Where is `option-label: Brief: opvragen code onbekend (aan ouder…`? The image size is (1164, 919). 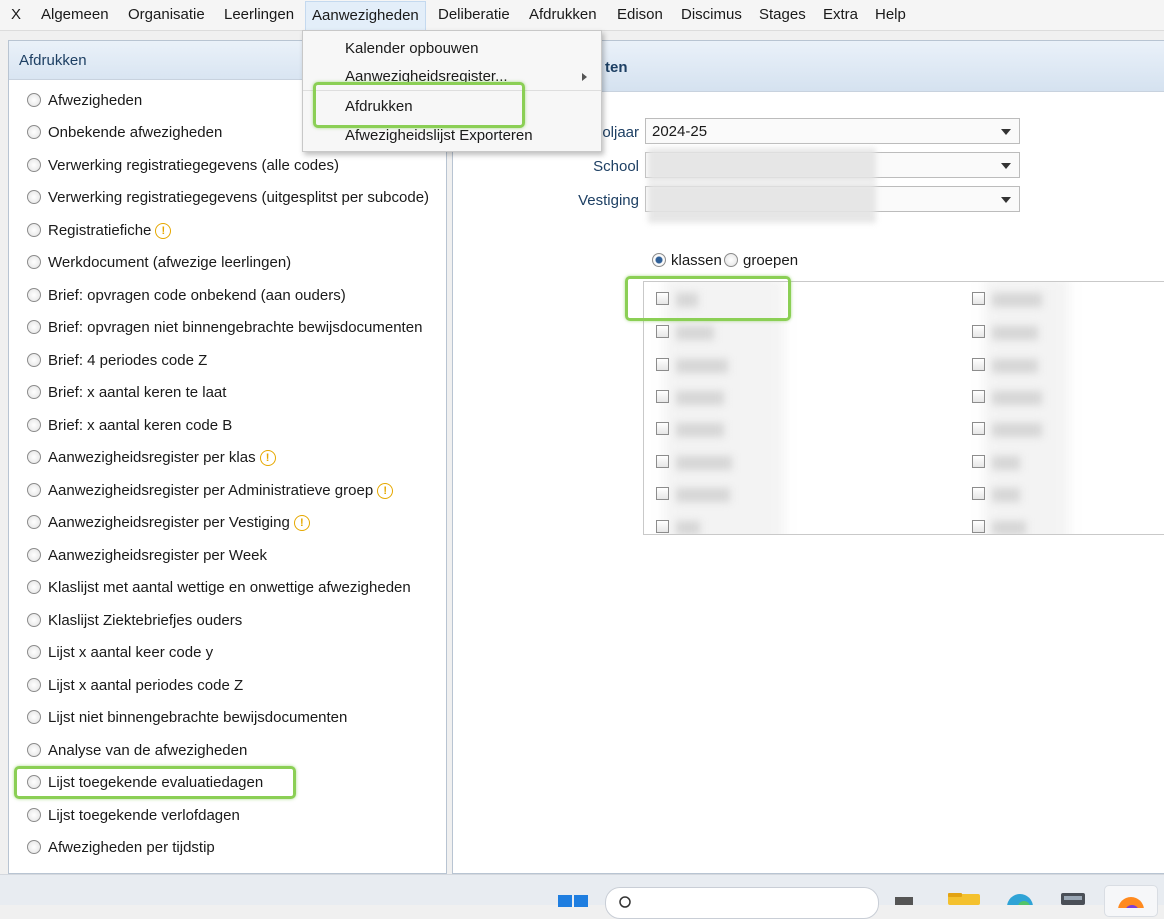 option-label: Brief: opvragen code onbekend (aan ouder… is located at coordinates (197, 295).